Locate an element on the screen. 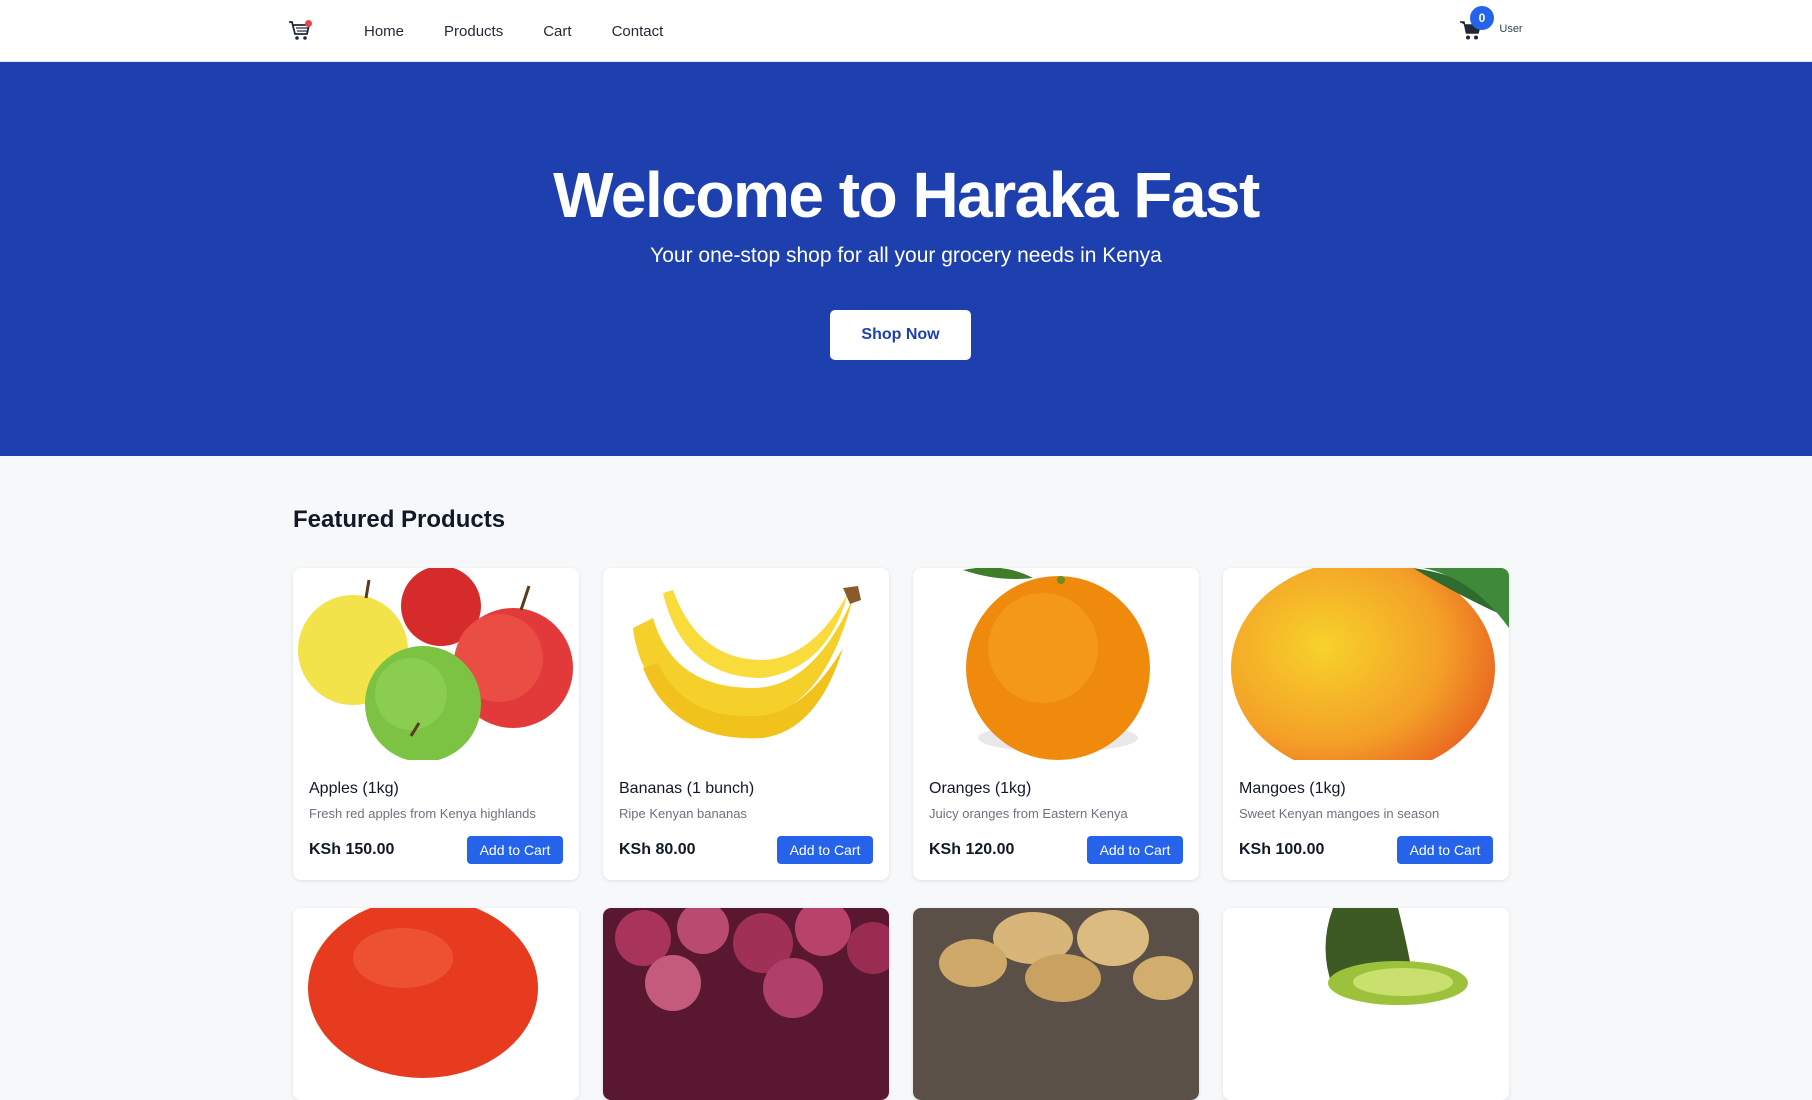  product-description: Fresh red apples from Kenya highlands is located at coordinates (422, 813).